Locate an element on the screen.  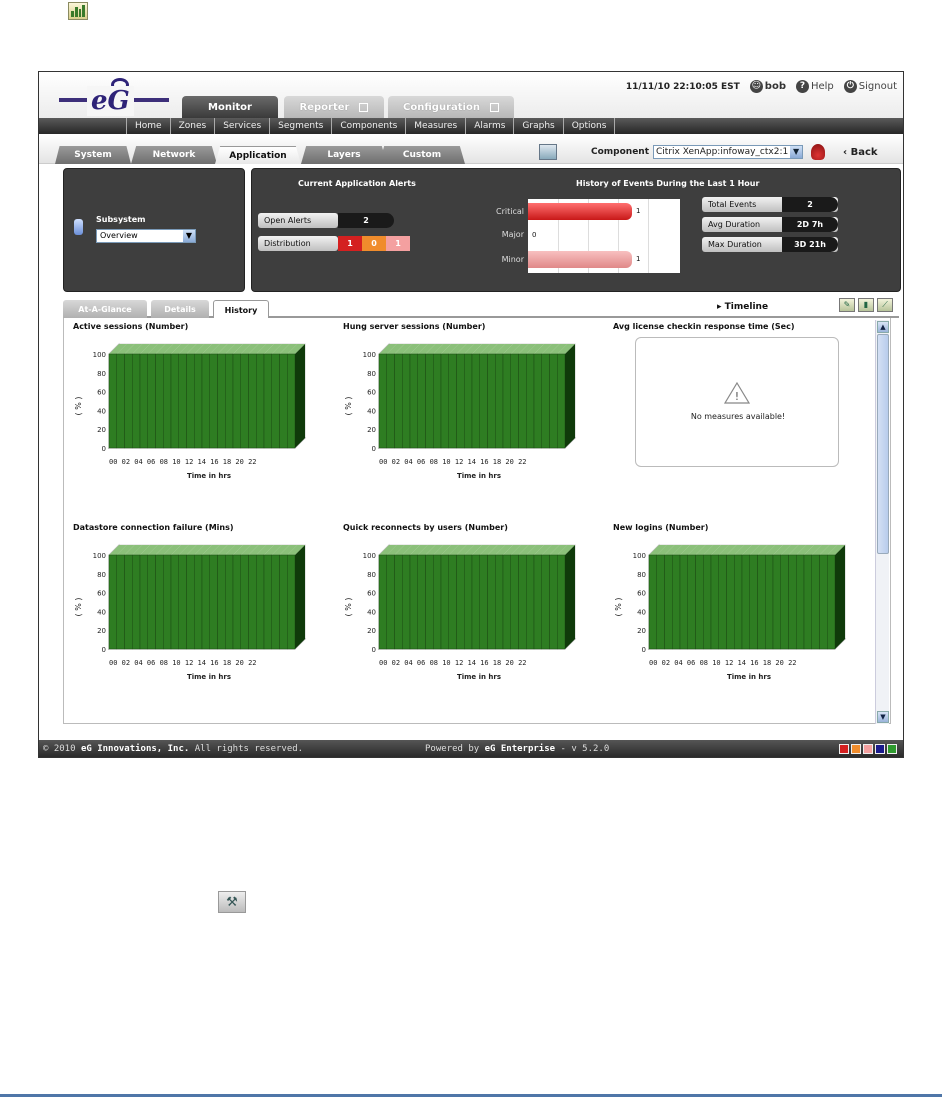
line-graph-icon: ⟋ is located at coordinates (885, 305).